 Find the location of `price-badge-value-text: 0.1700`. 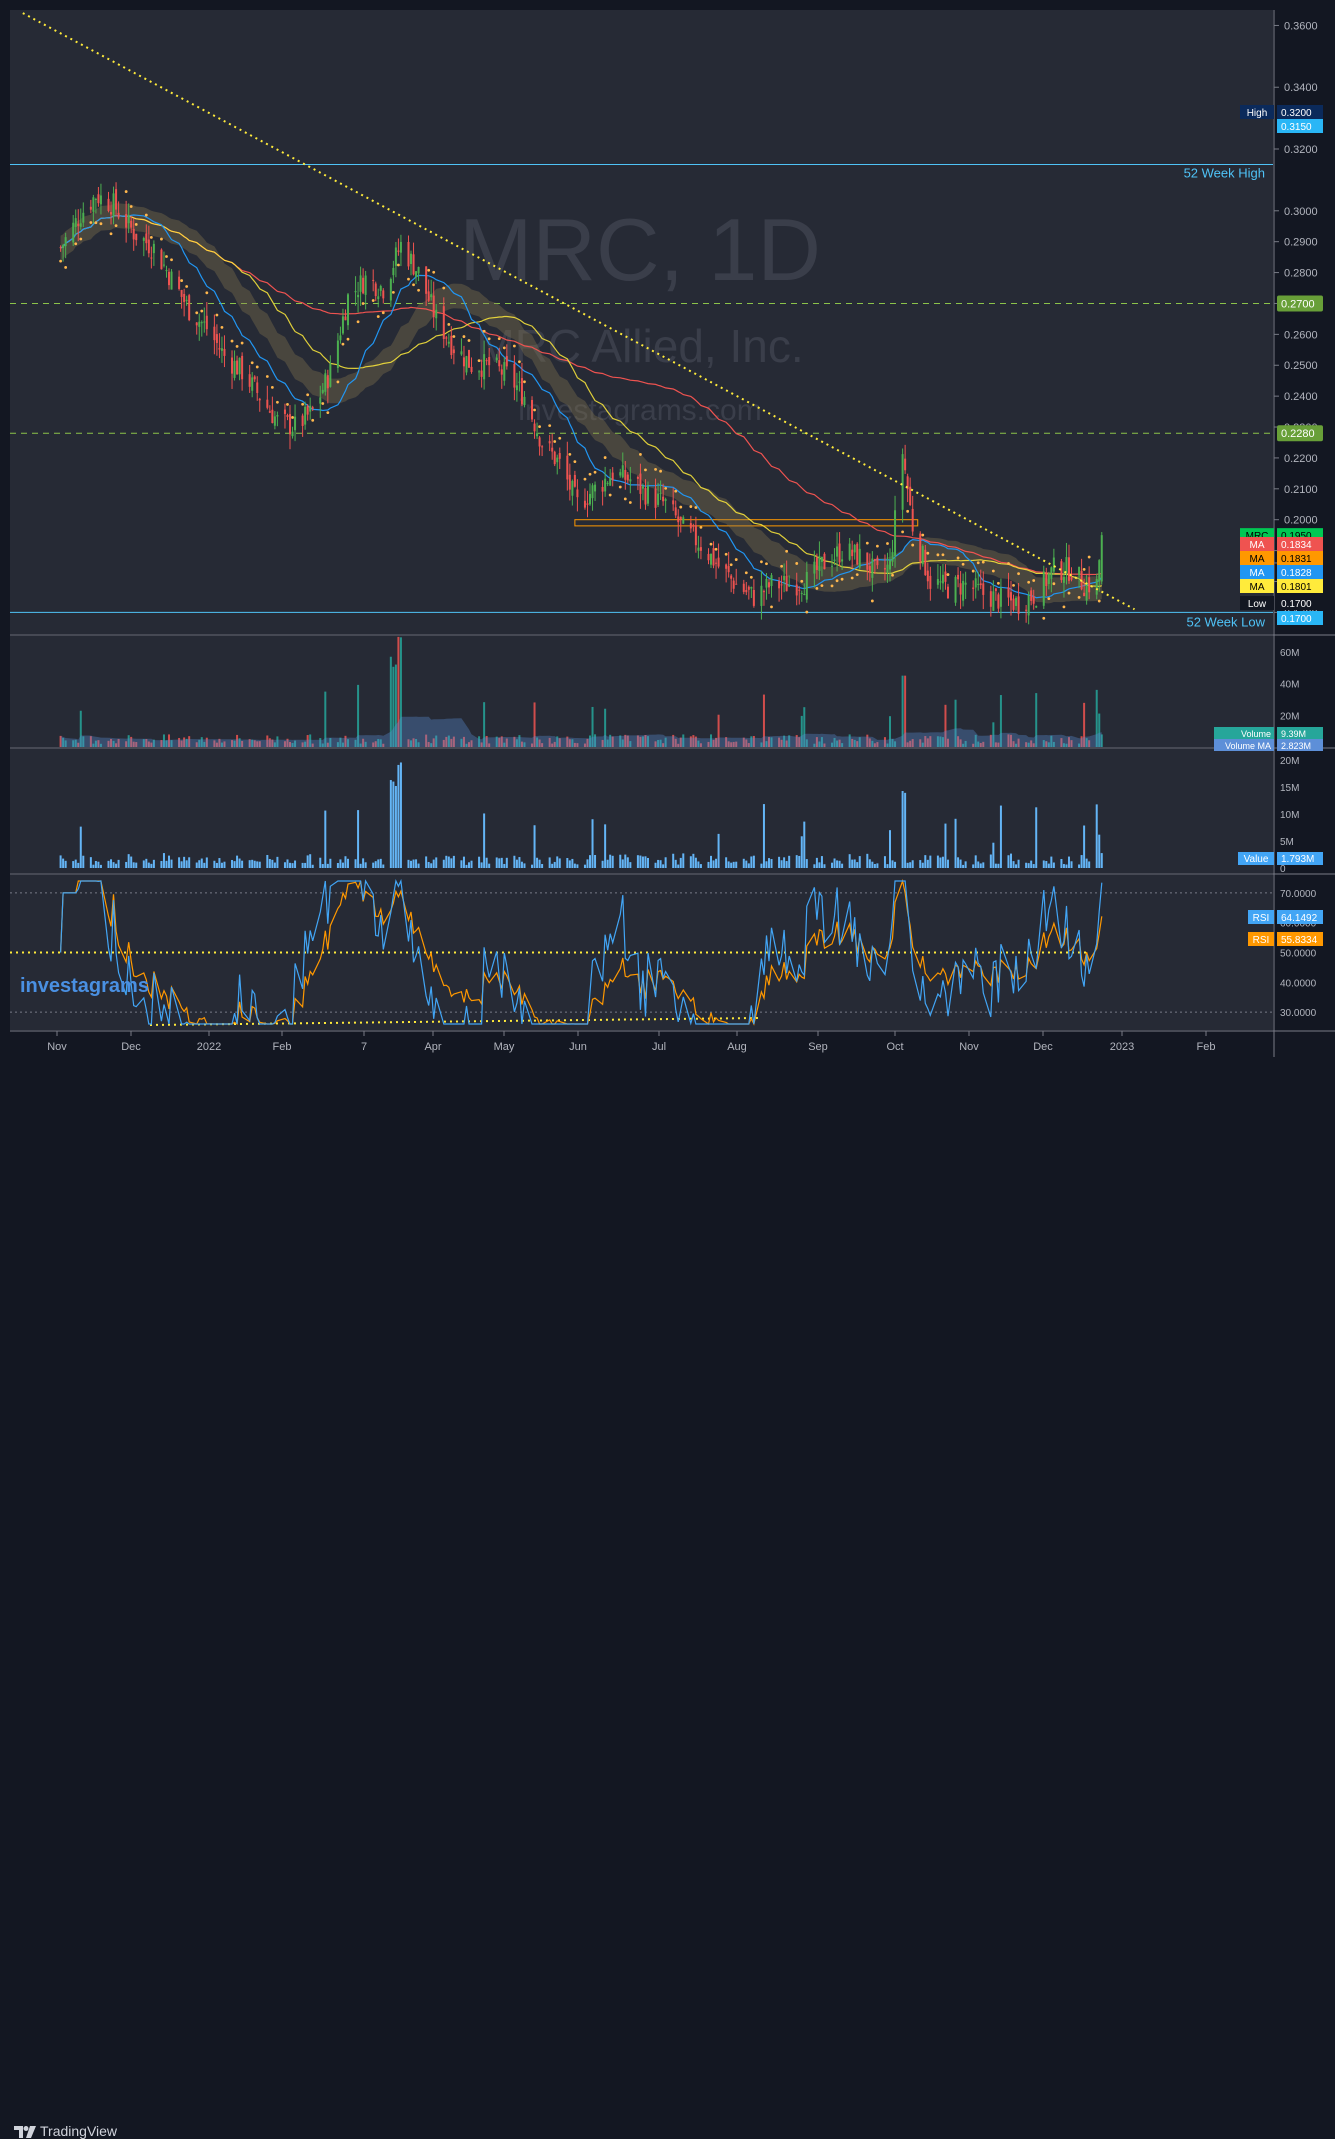

price-badge-value-text: 0.1700 is located at coordinates (1296, 604).